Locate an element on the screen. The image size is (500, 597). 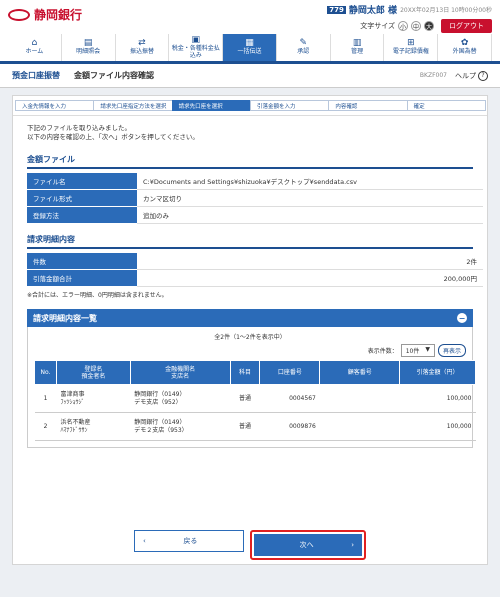
per-page-select: 10件 ▼ is located at coordinates (417, 351).